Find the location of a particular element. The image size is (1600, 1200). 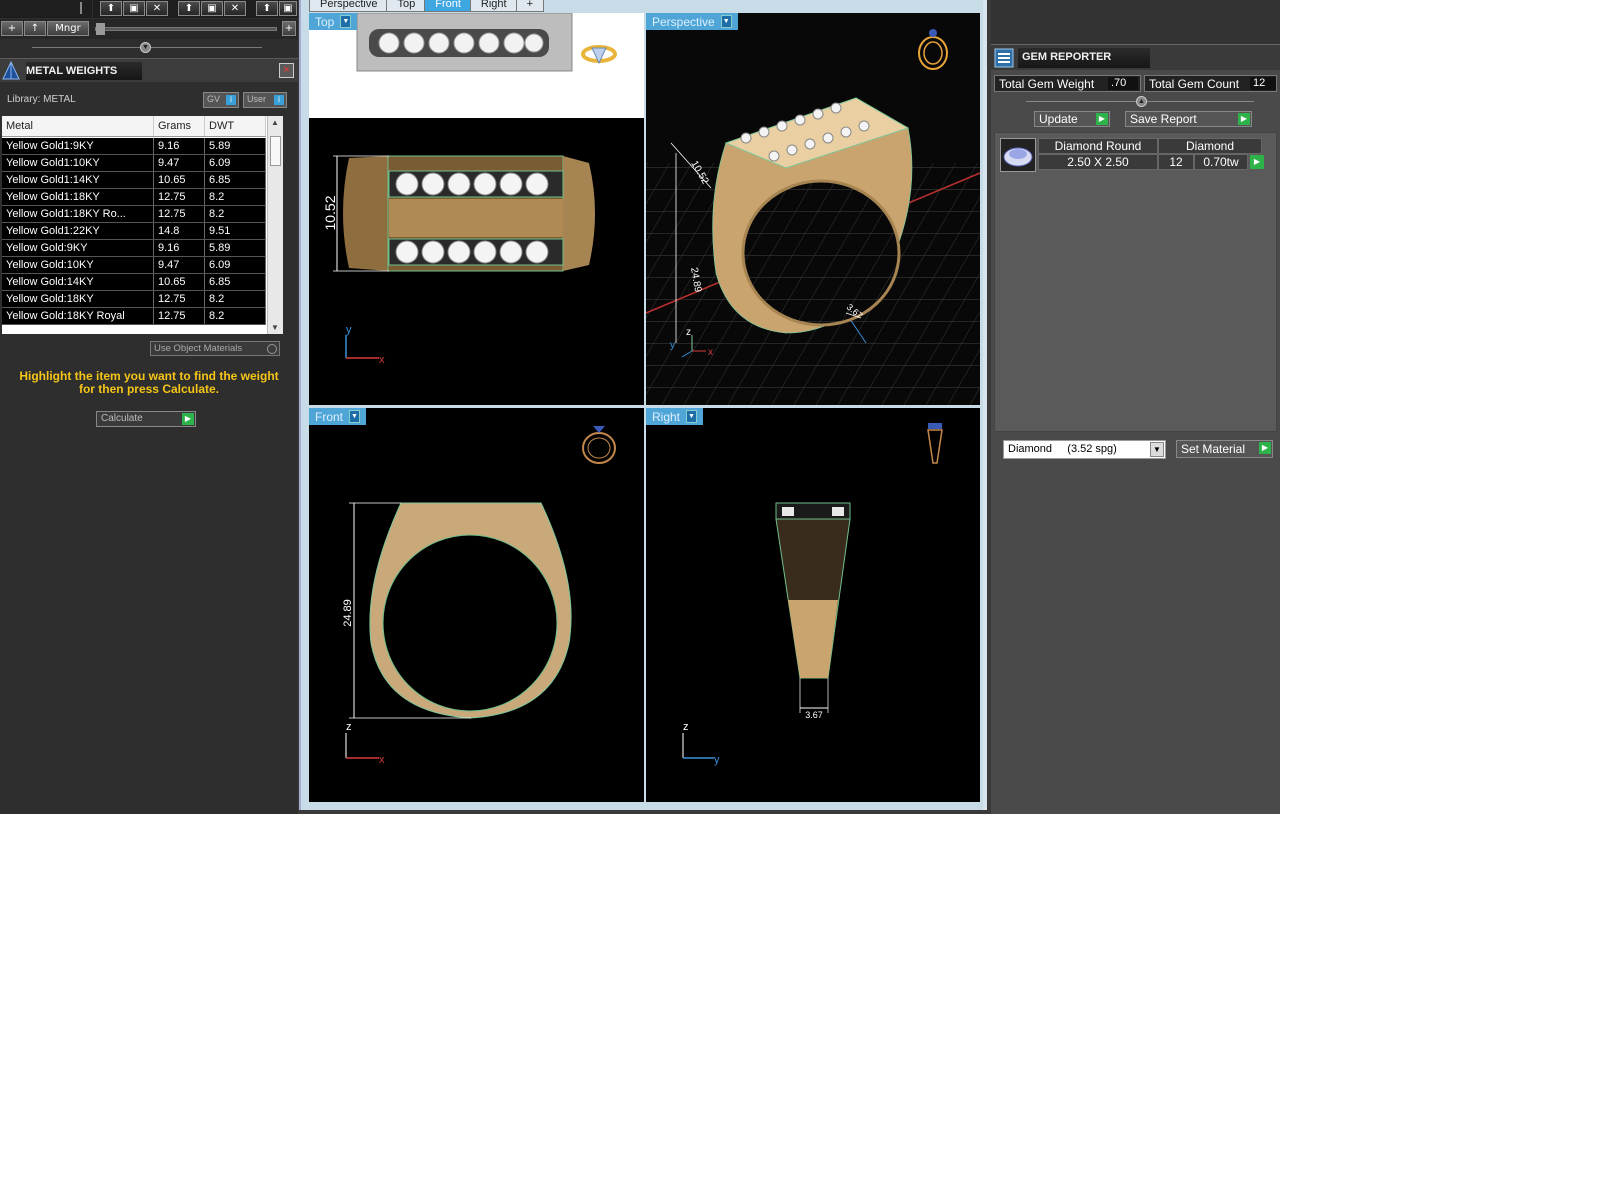

table-row: Yellow Gold1:22KY 14.8 9.51 is located at coordinates (134, 231).